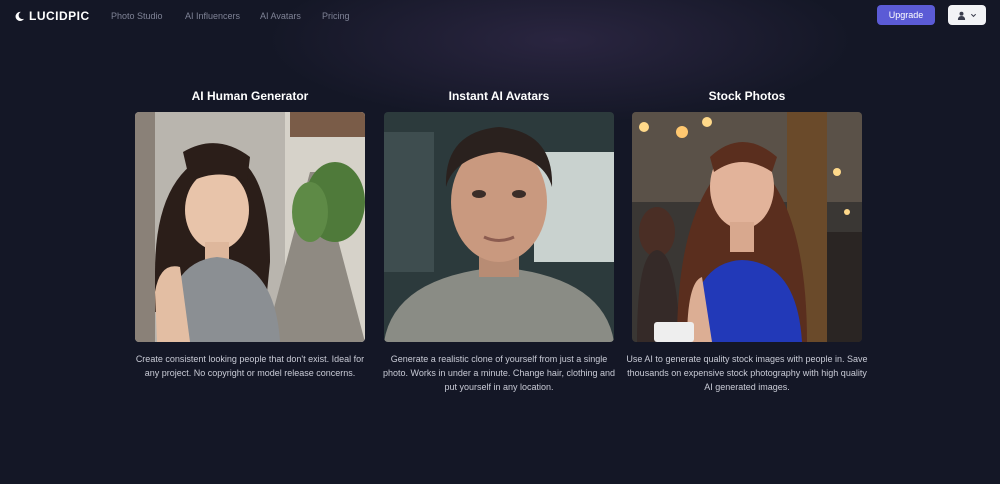 The width and height of the screenshot is (1000, 484). Describe the element at coordinates (499, 227) in the screenshot. I see `card-image-man-portrait` at that location.